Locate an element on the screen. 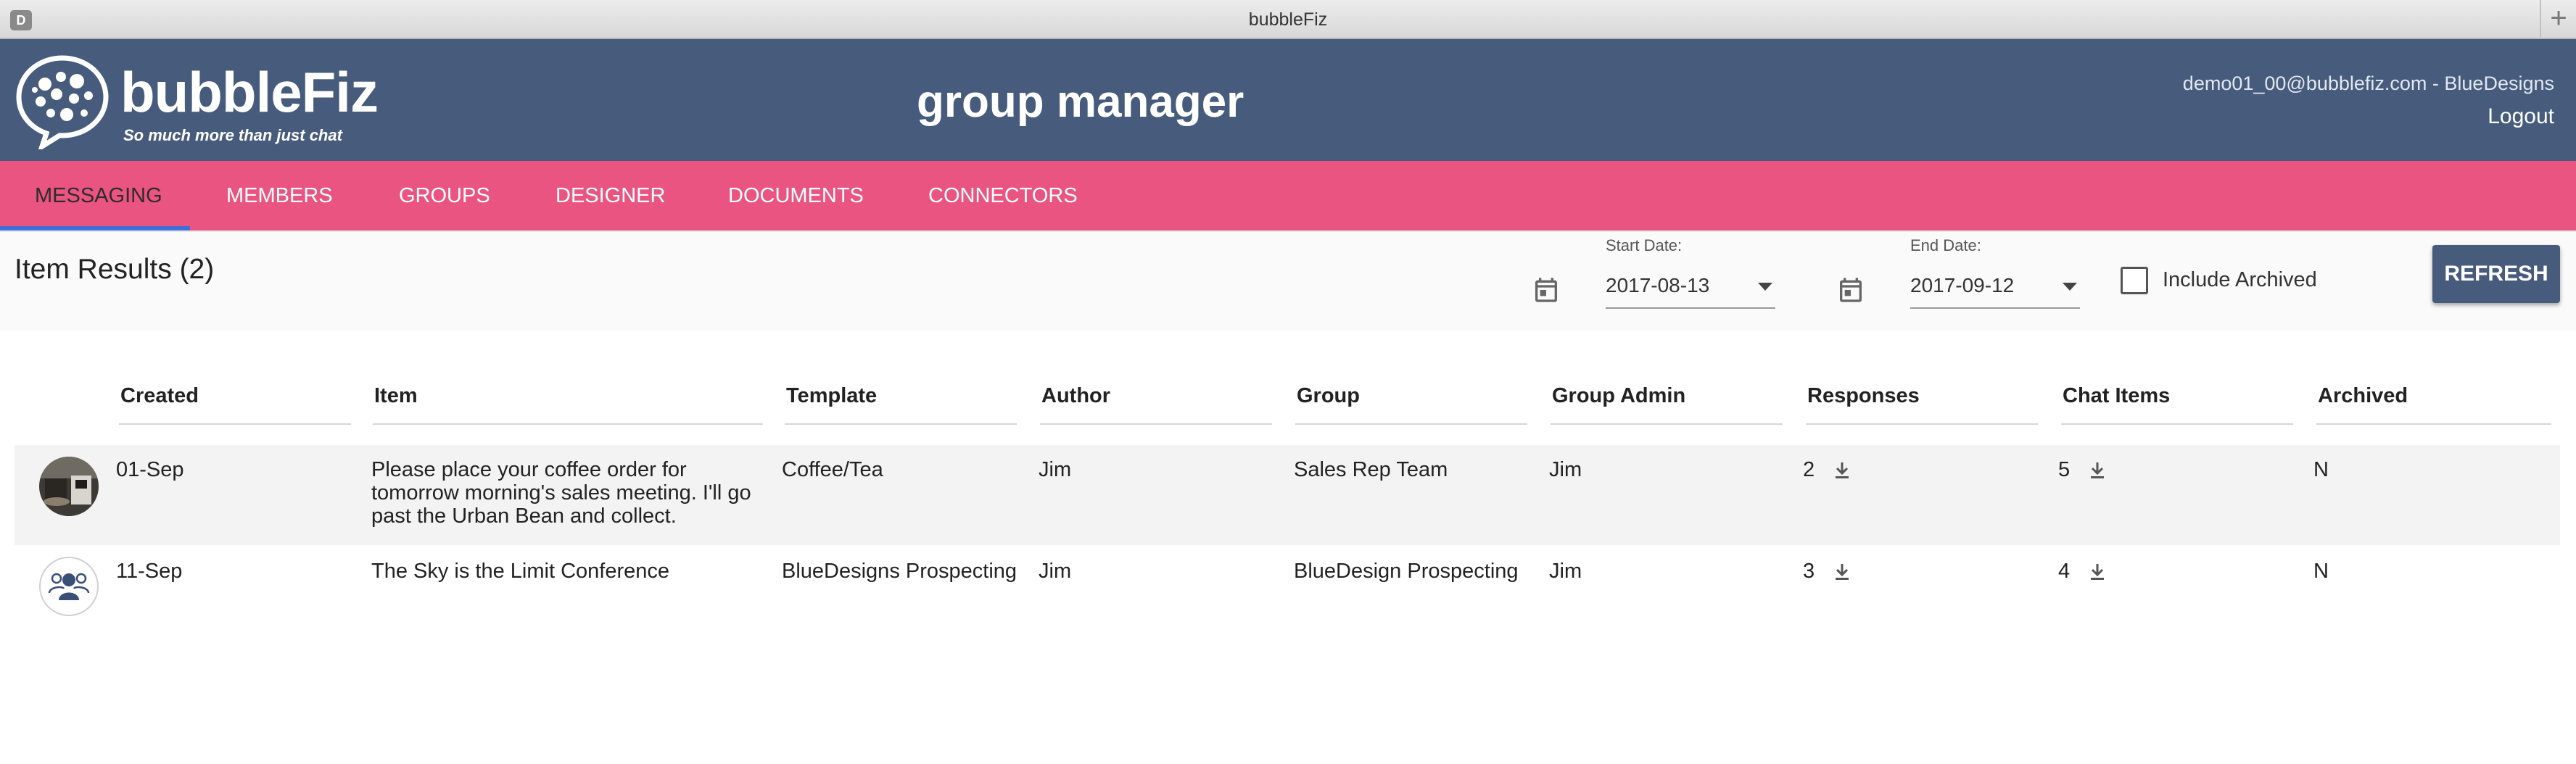 This screenshot has width=2576, height=764. end-date-label: End Date: is located at coordinates (1945, 245).